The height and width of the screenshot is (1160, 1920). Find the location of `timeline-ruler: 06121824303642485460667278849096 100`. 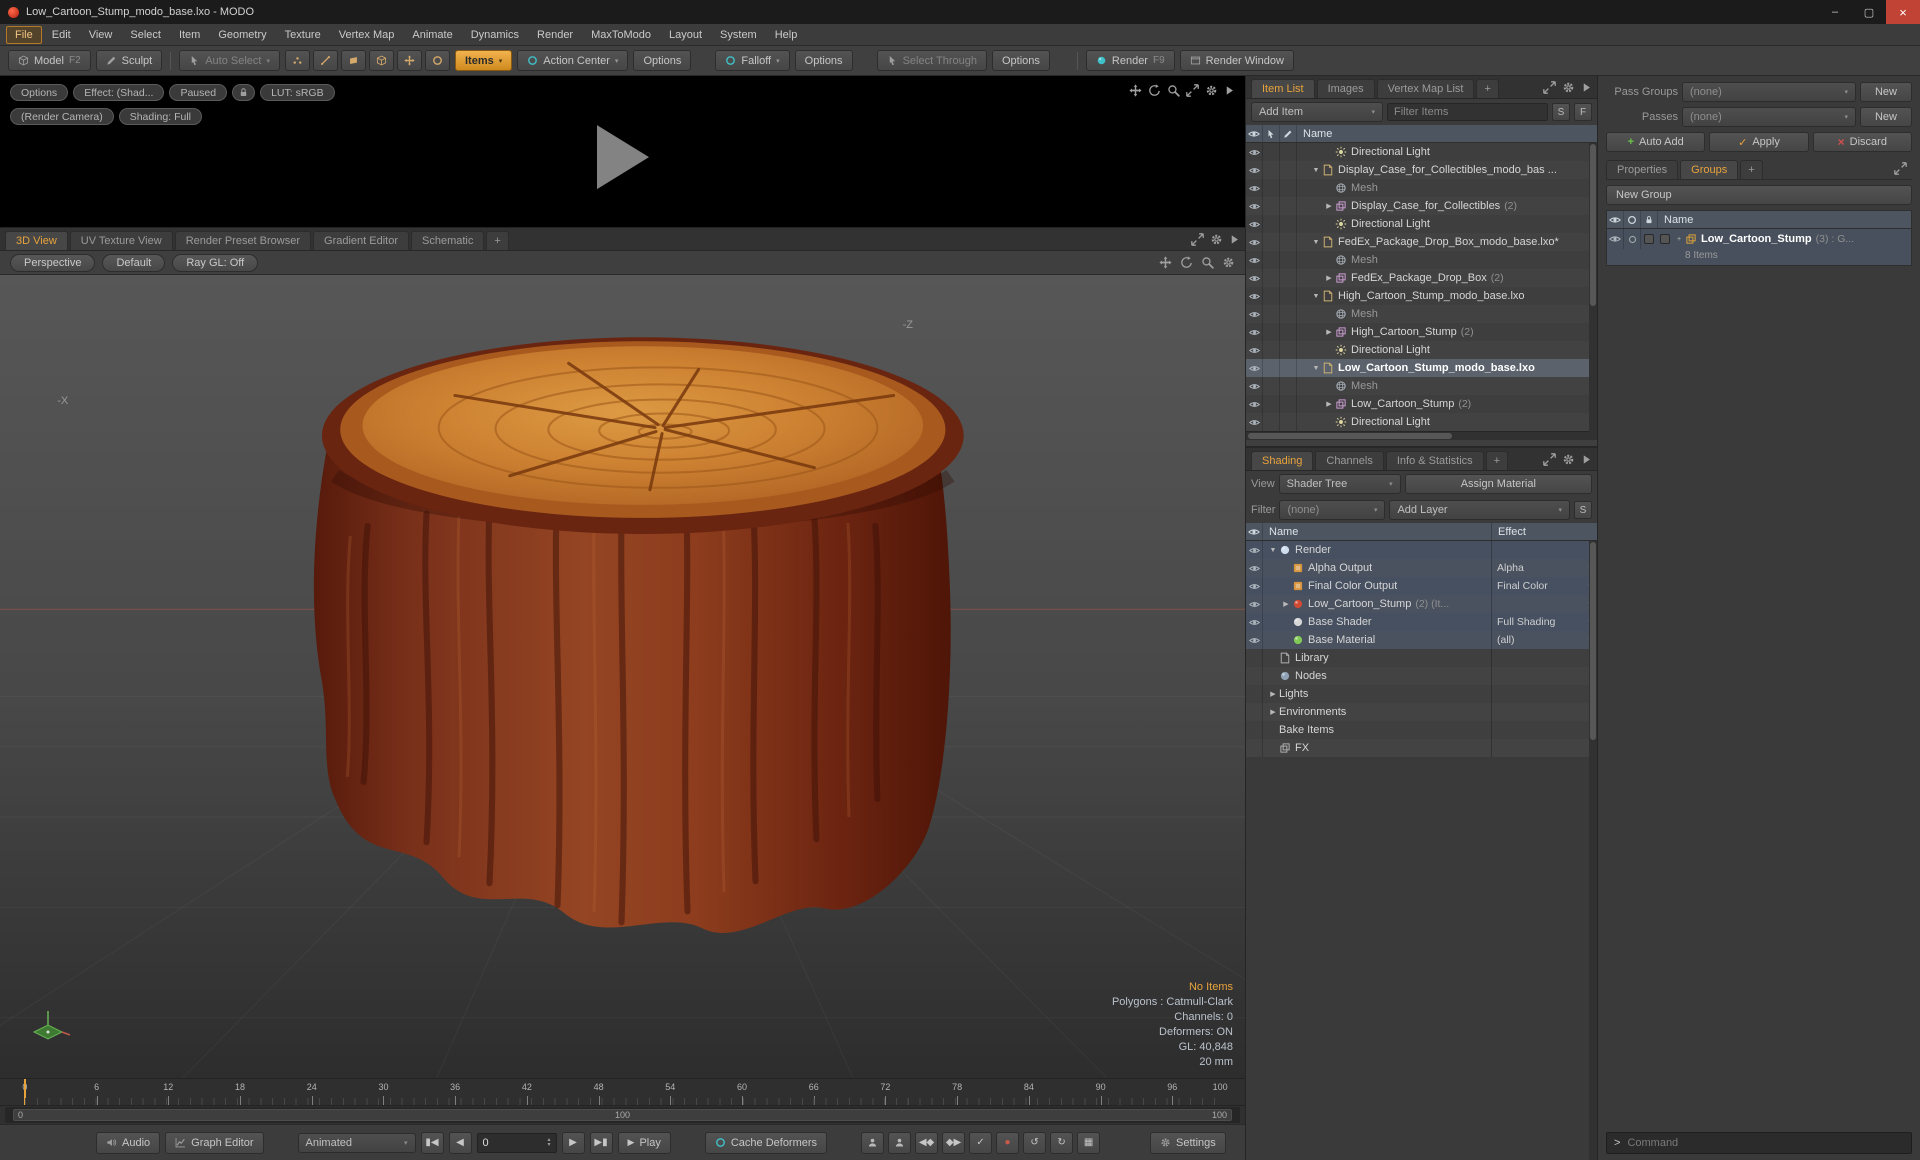

timeline-ruler: 06121824303642485460667278849096 100 is located at coordinates (622, 1092).